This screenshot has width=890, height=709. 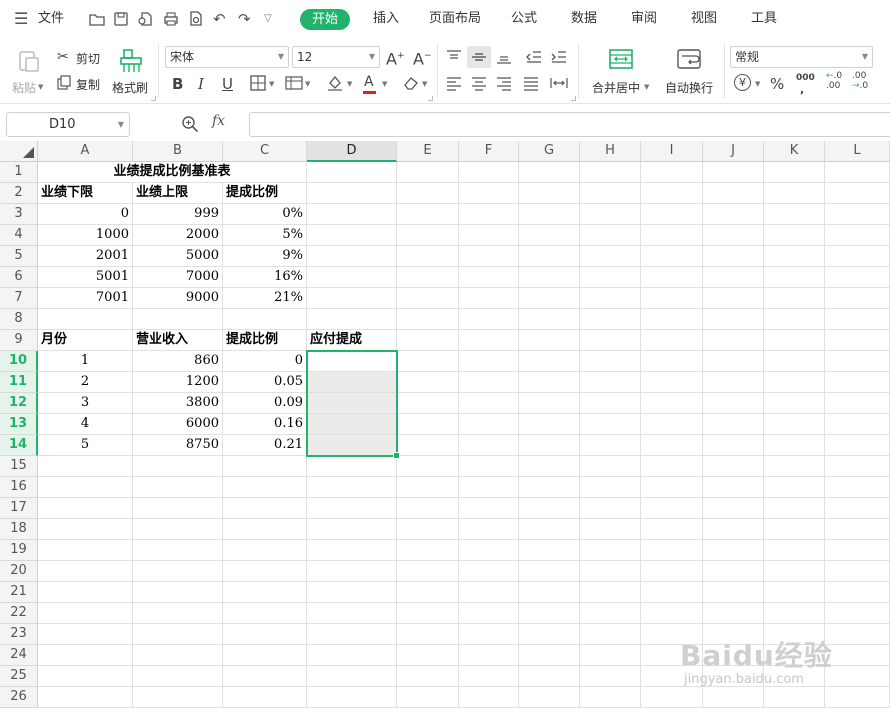 What do you see at coordinates (265, 424) in the screenshot?
I see `table2-cell: 0.16` at bounding box center [265, 424].